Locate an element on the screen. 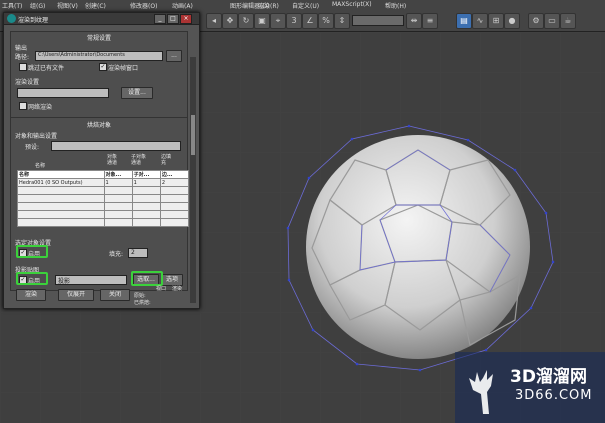 The height and width of the screenshot is (423, 605). table-row: Hedra001 (0 SO Outputs) 1 1 2 is located at coordinates (103, 182).